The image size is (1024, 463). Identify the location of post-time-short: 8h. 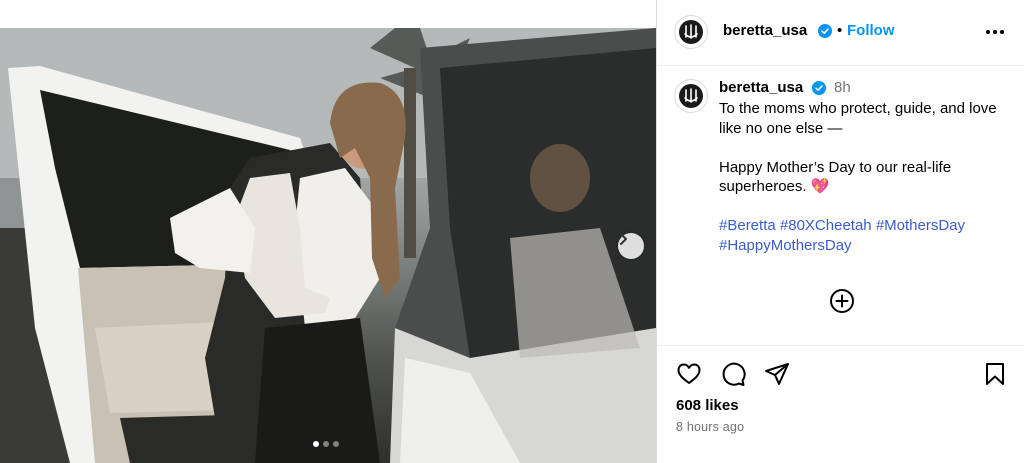
(842, 87).